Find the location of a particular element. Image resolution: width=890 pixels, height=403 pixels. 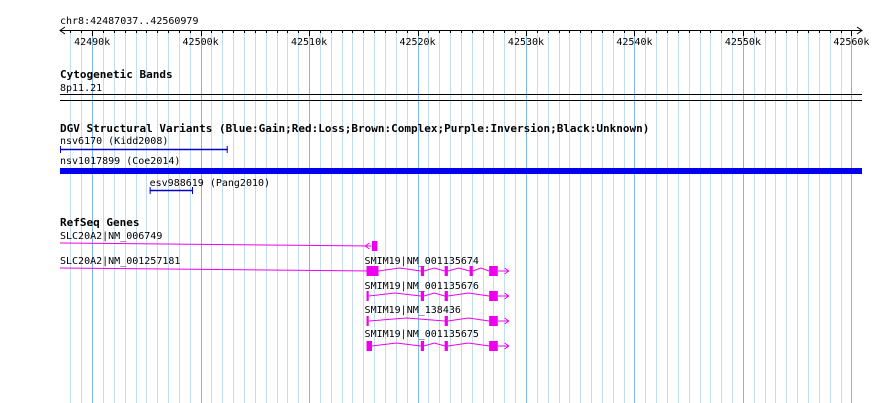

ruler-tick-label: 42510k is located at coordinates (309, 42).